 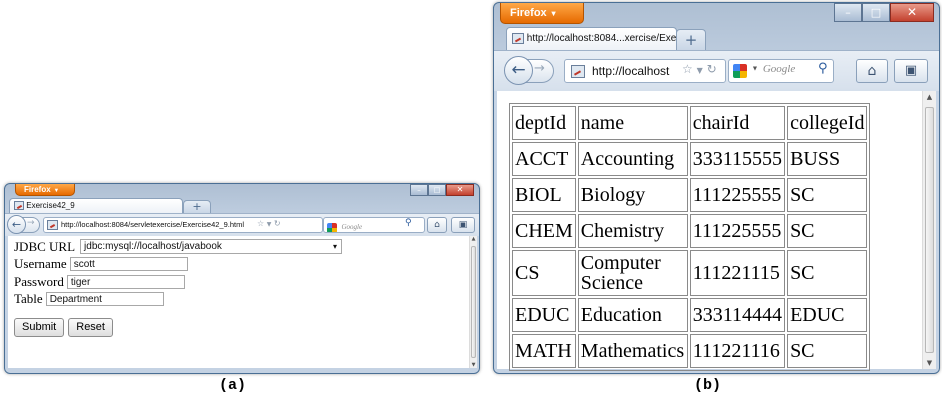 I want to click on submit-button: Submit, so click(x=39, y=327).